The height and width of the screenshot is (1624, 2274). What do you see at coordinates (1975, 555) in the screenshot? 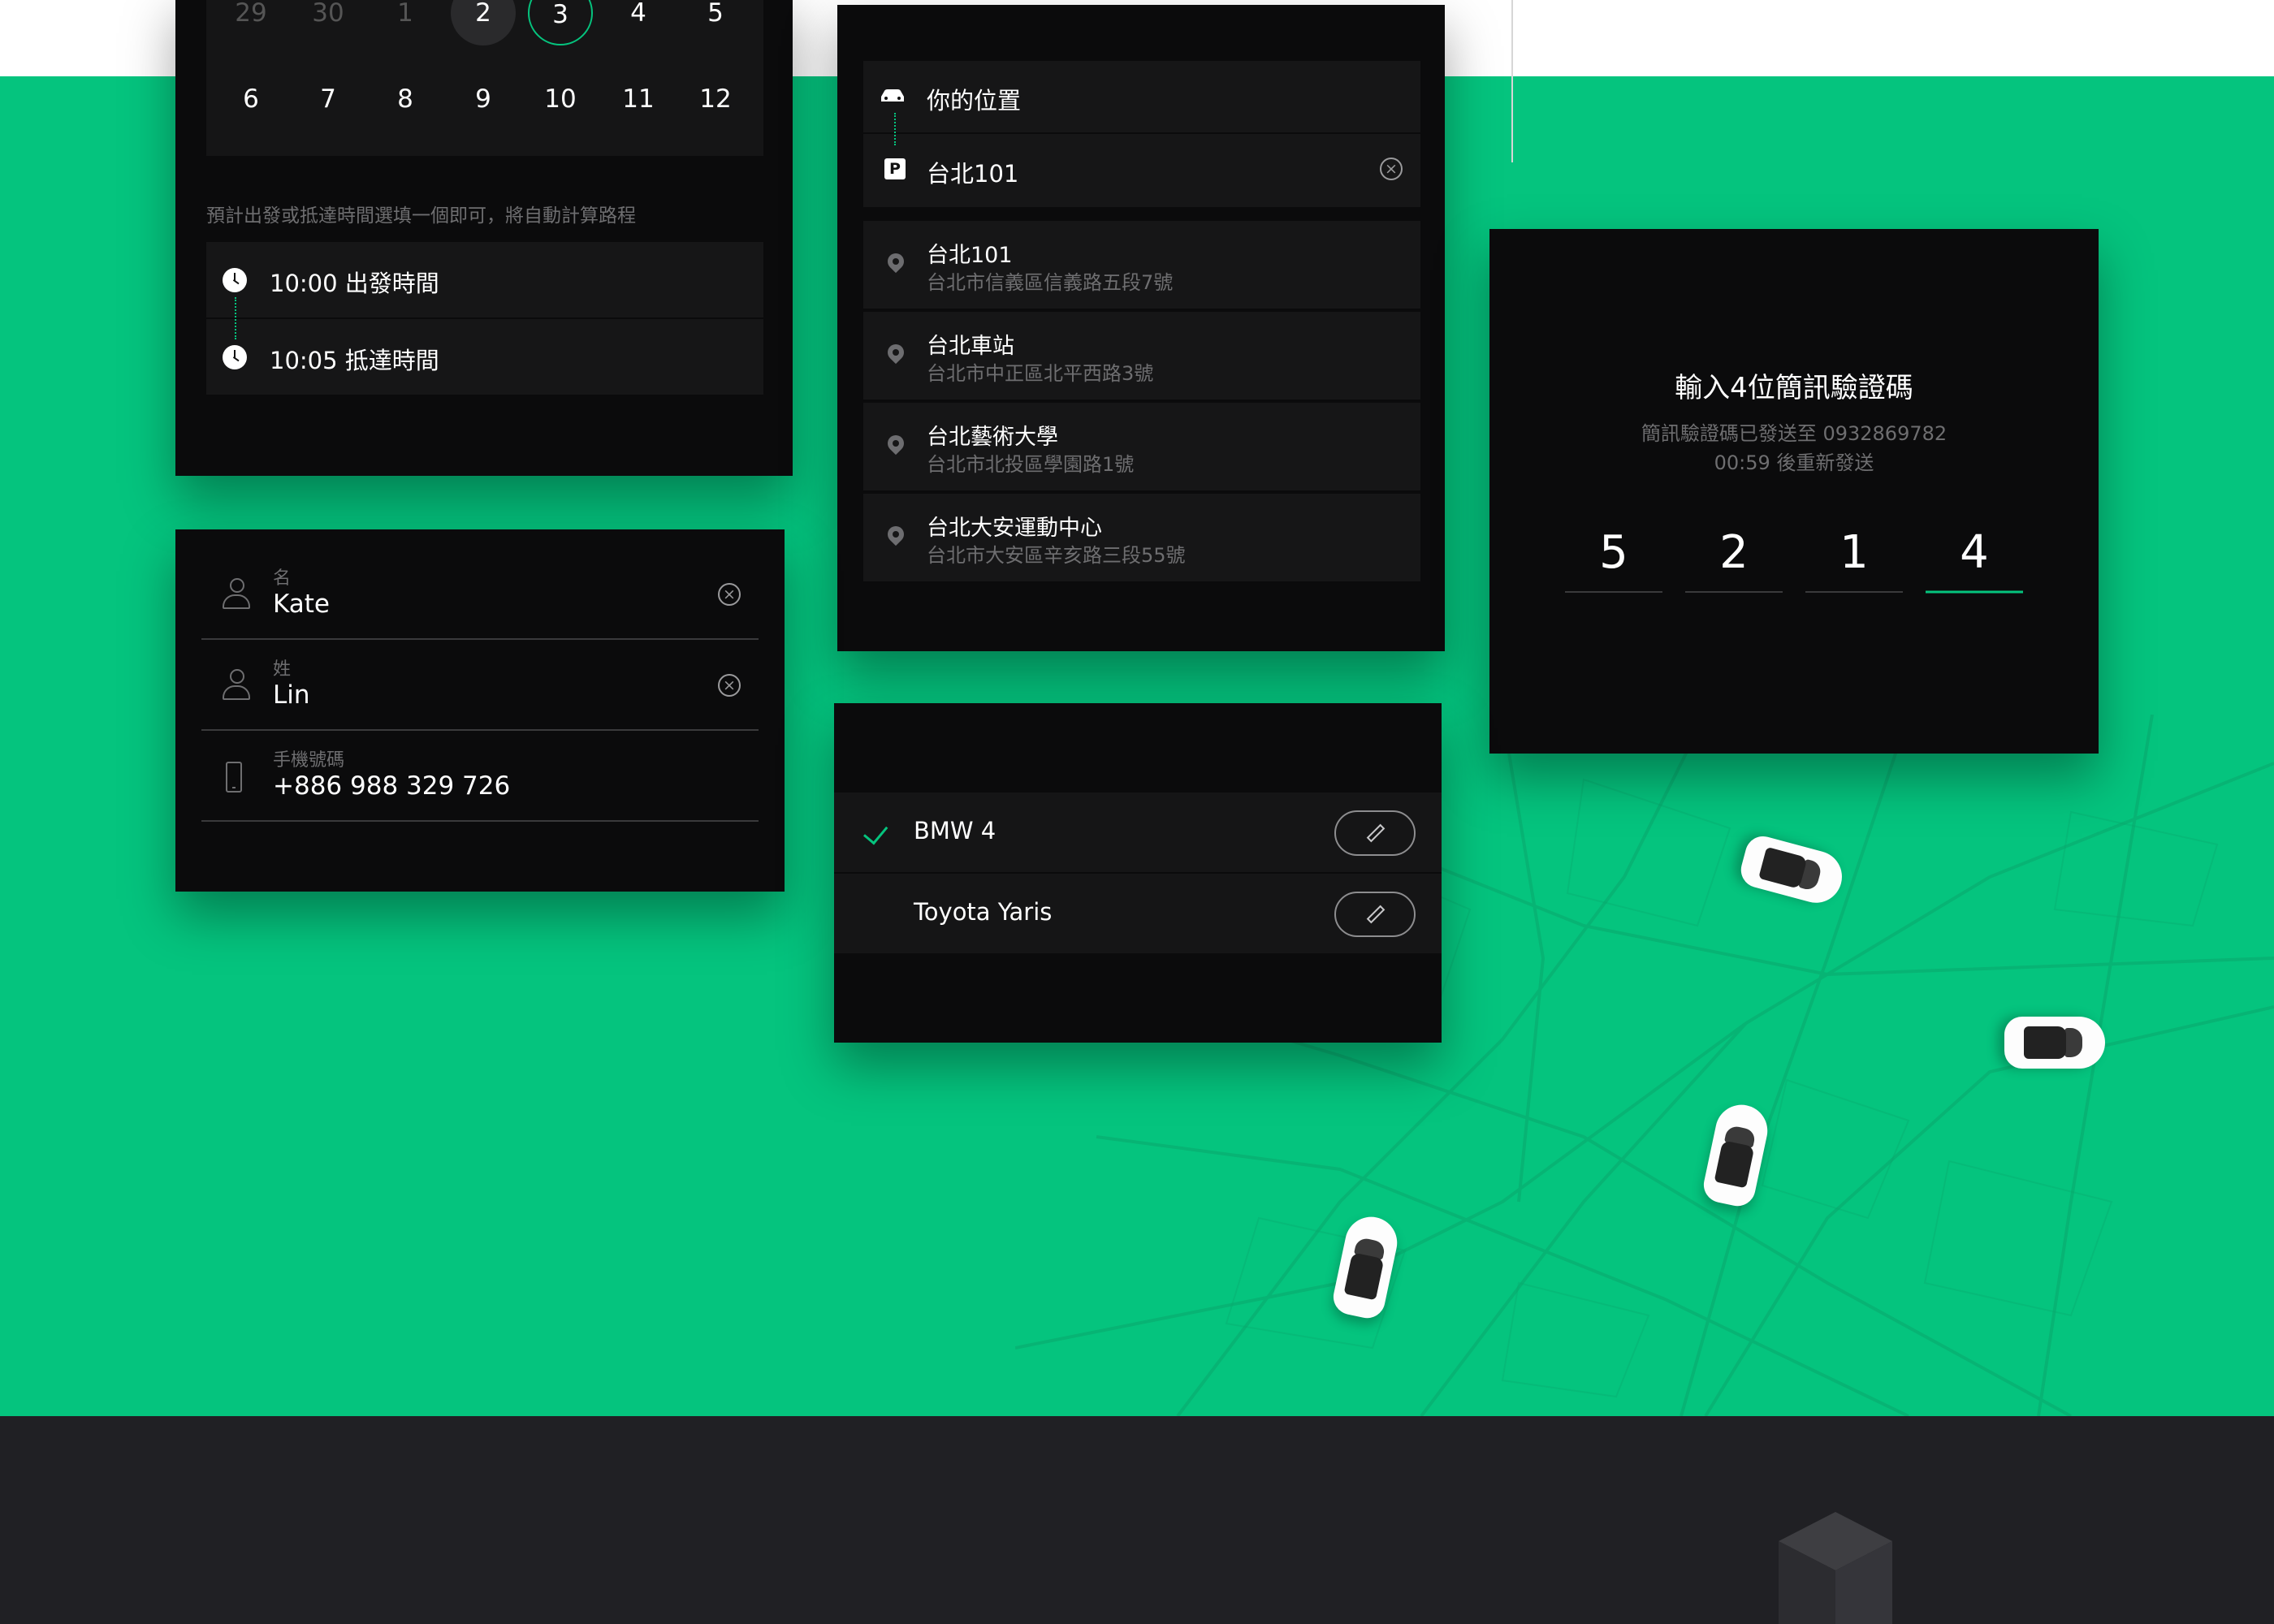
I see `code-digit-input: 4` at bounding box center [1975, 555].